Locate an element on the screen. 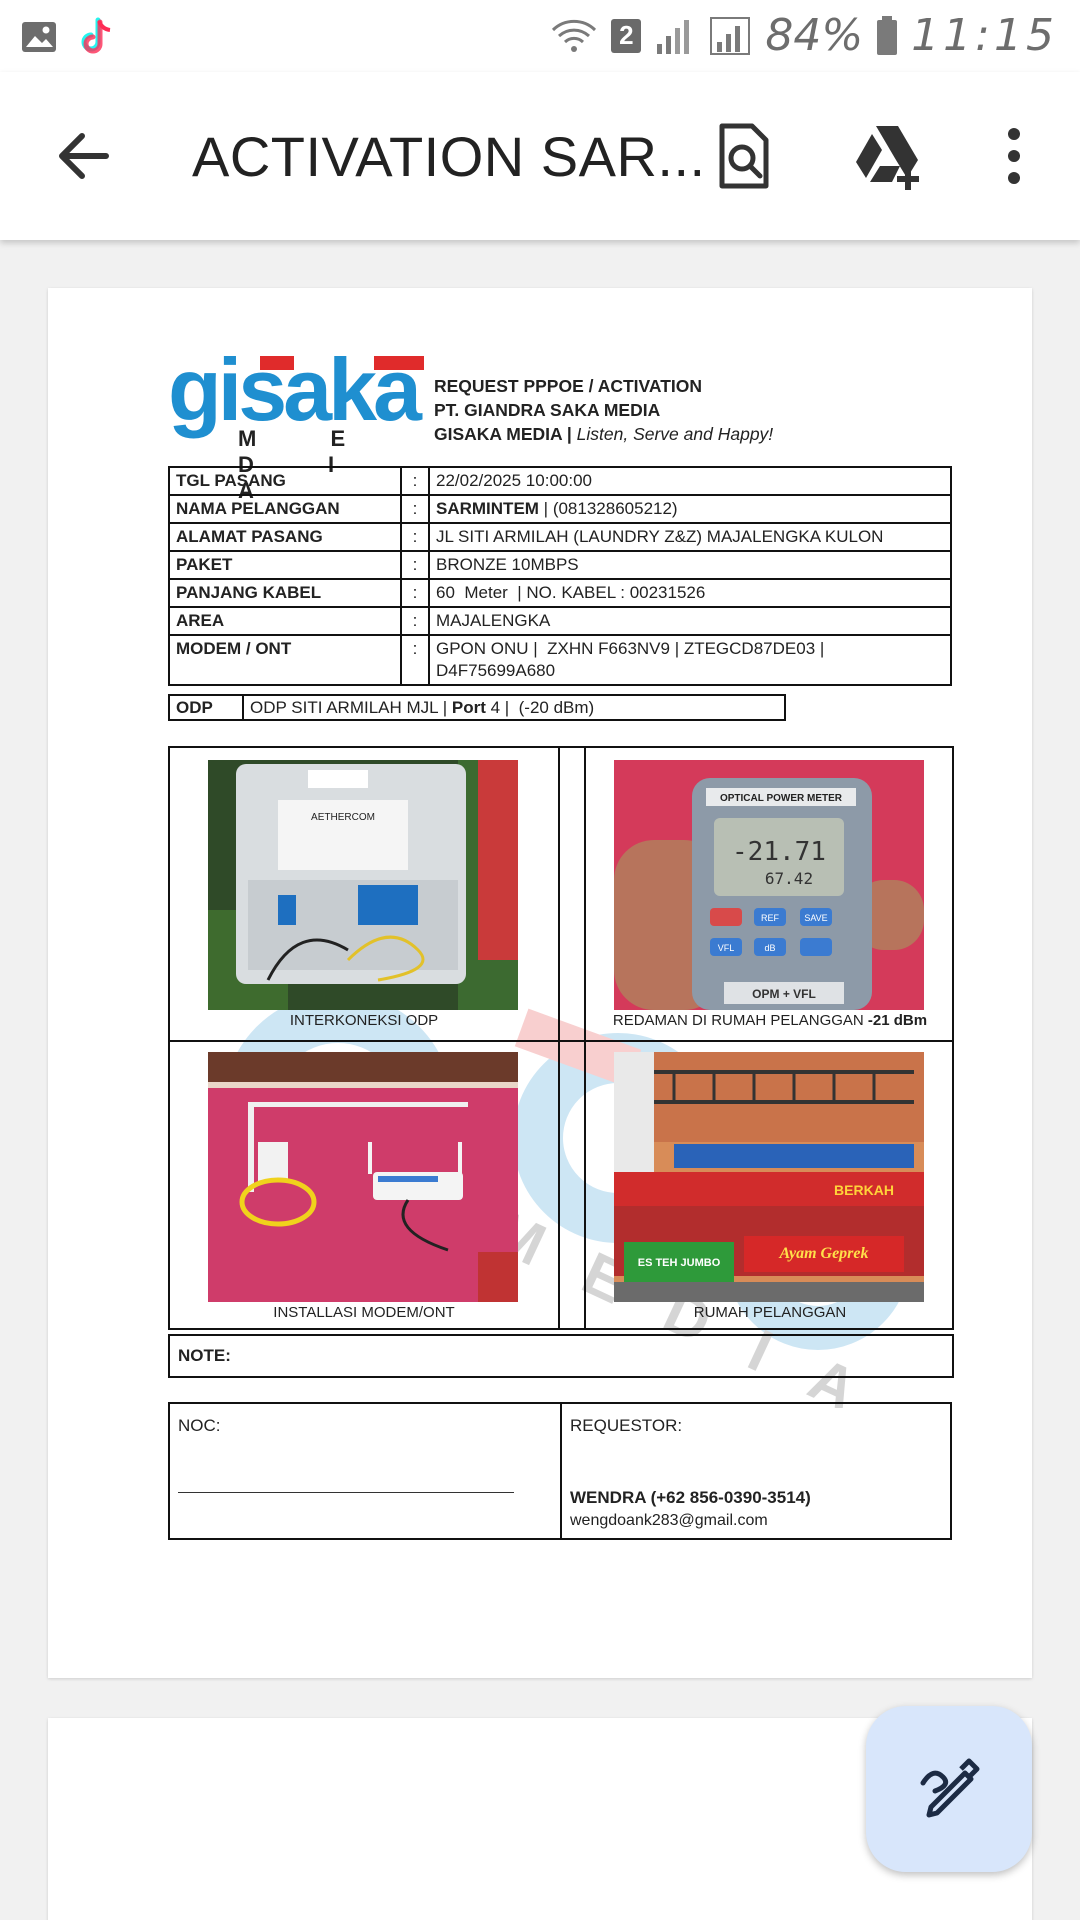 Image resolution: width=1080 pixels, height=1920 pixels. customer-name: SARMINTEM is located at coordinates (487, 508).